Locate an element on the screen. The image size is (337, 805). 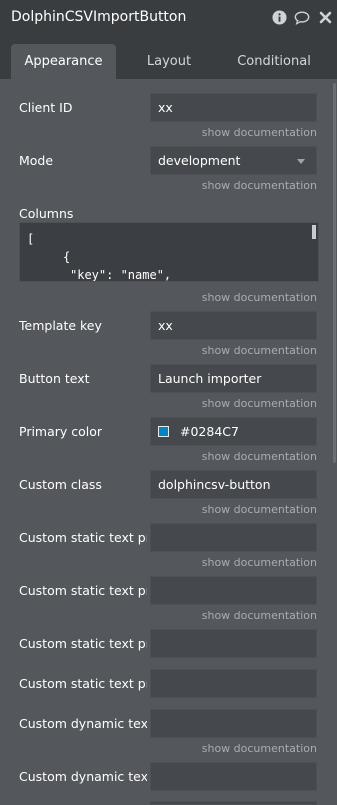
columns-doc-link: show documentation is located at coordinates (259, 297).